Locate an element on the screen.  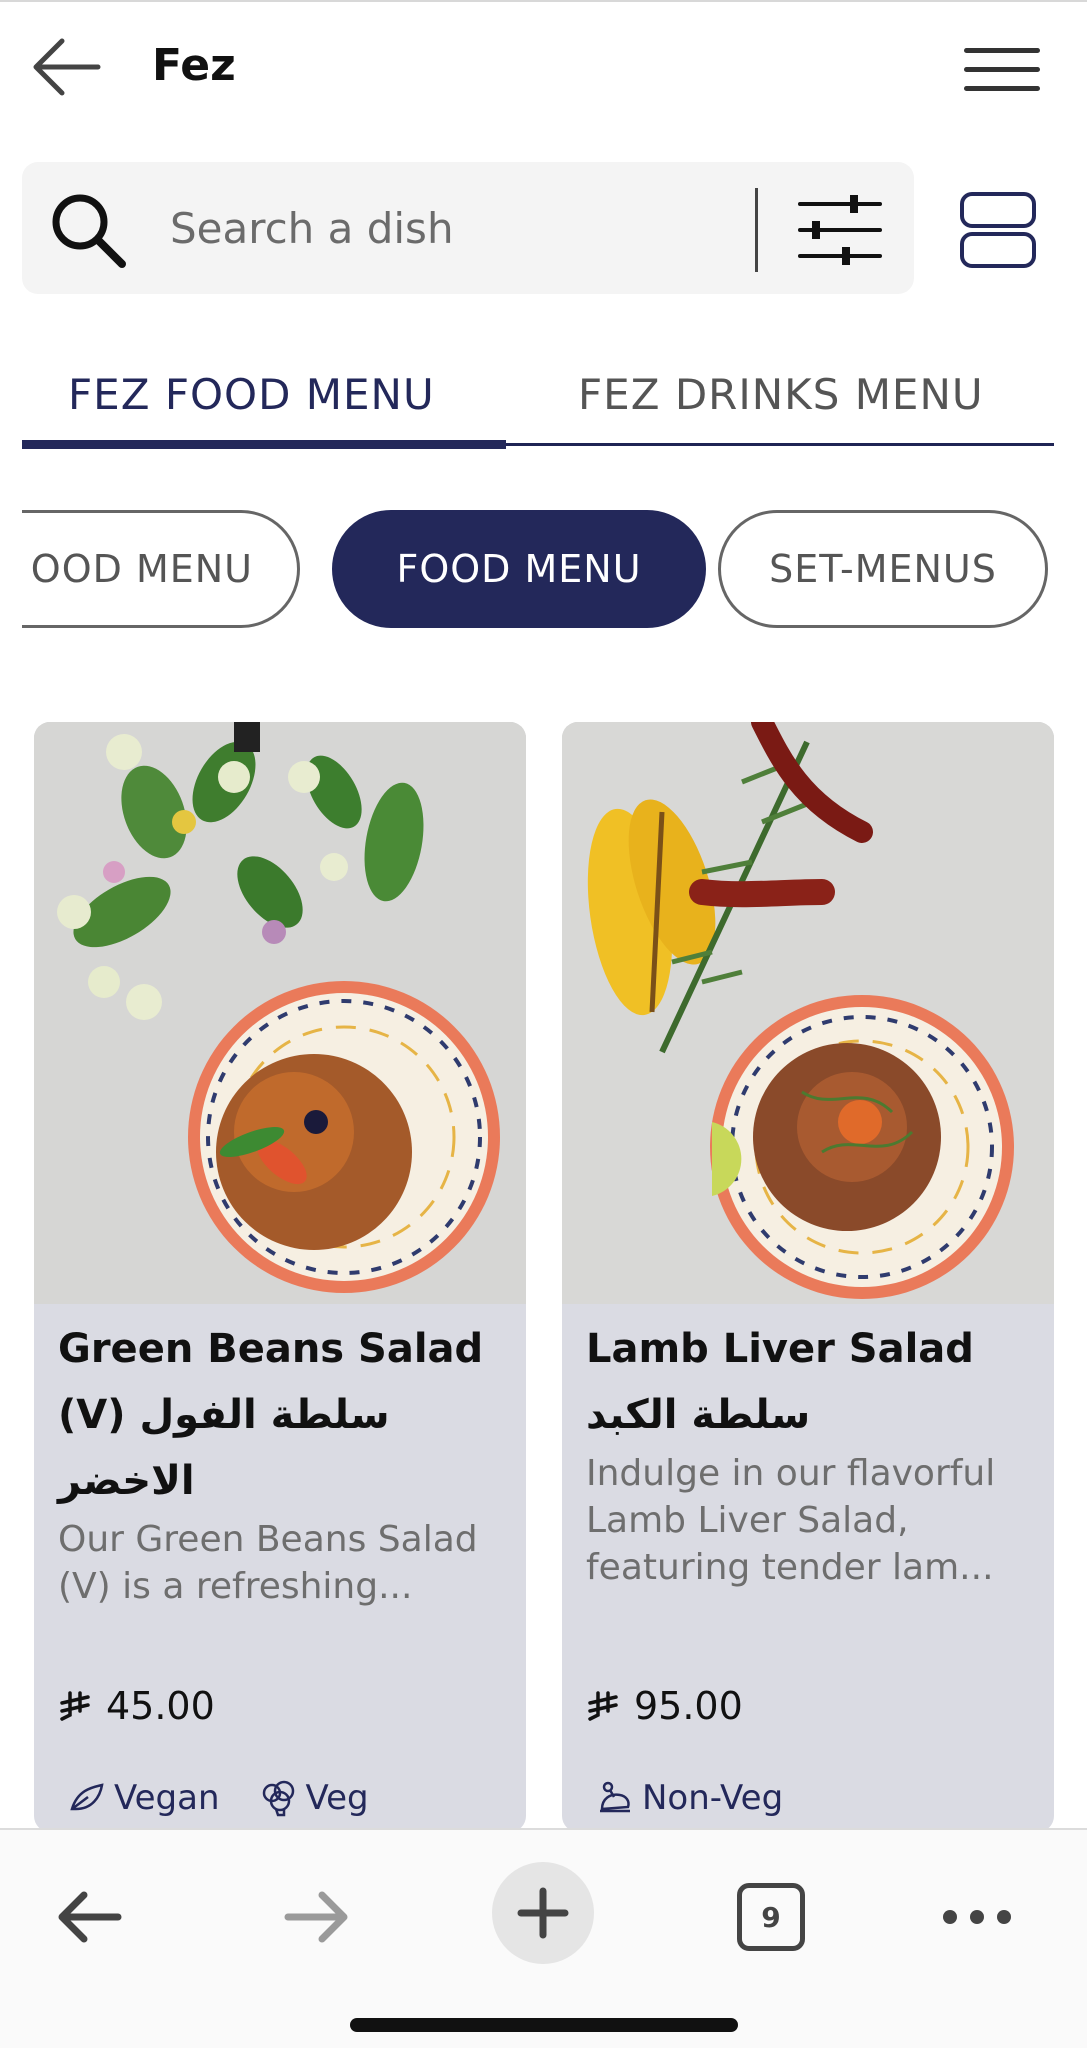
price-value: 45.00 is located at coordinates (160, 1706).